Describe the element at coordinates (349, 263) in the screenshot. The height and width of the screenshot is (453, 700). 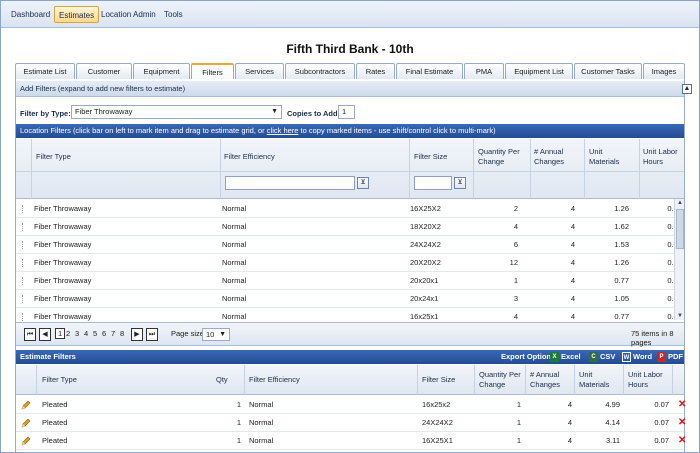
I see `table-row: Fiber ThrowawayNormal20X20X21241.260.07` at that location.